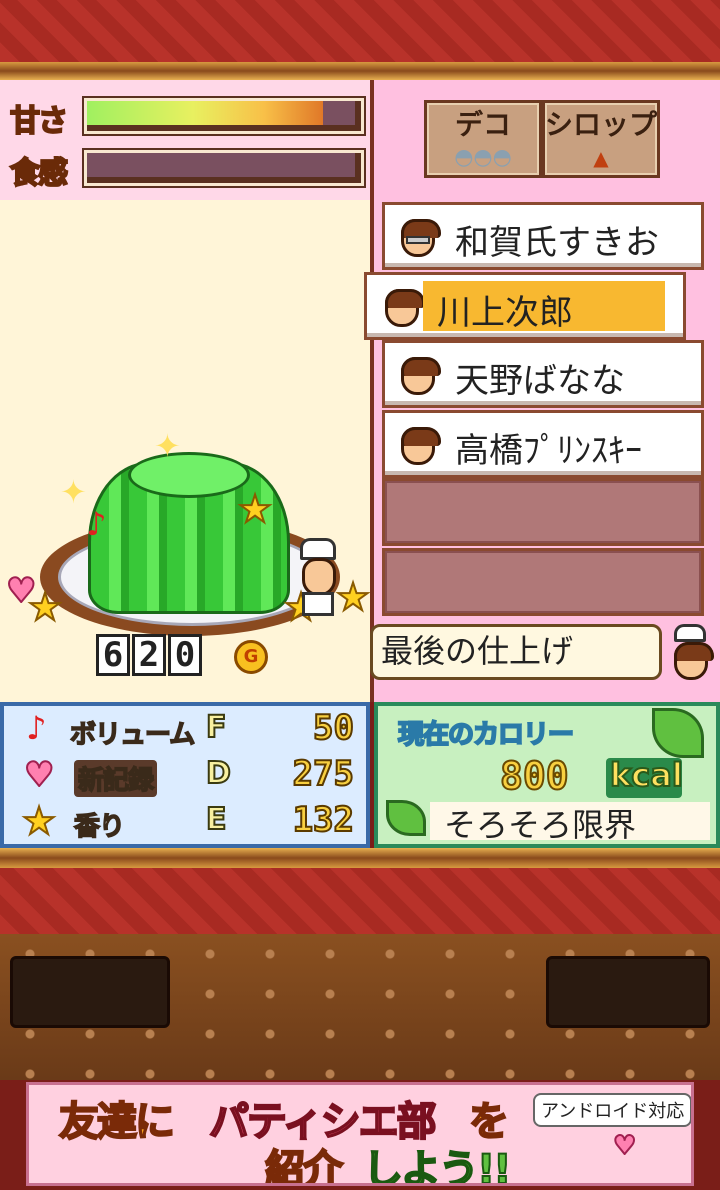 The width and height of the screenshot is (720, 1190). I want to click on top-banner, so click(360, 31).